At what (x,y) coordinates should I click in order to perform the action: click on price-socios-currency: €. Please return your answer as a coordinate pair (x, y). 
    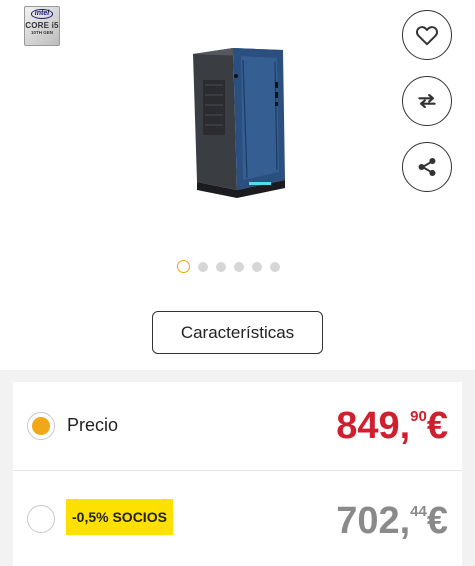
    Looking at the image, I should click on (437, 521).